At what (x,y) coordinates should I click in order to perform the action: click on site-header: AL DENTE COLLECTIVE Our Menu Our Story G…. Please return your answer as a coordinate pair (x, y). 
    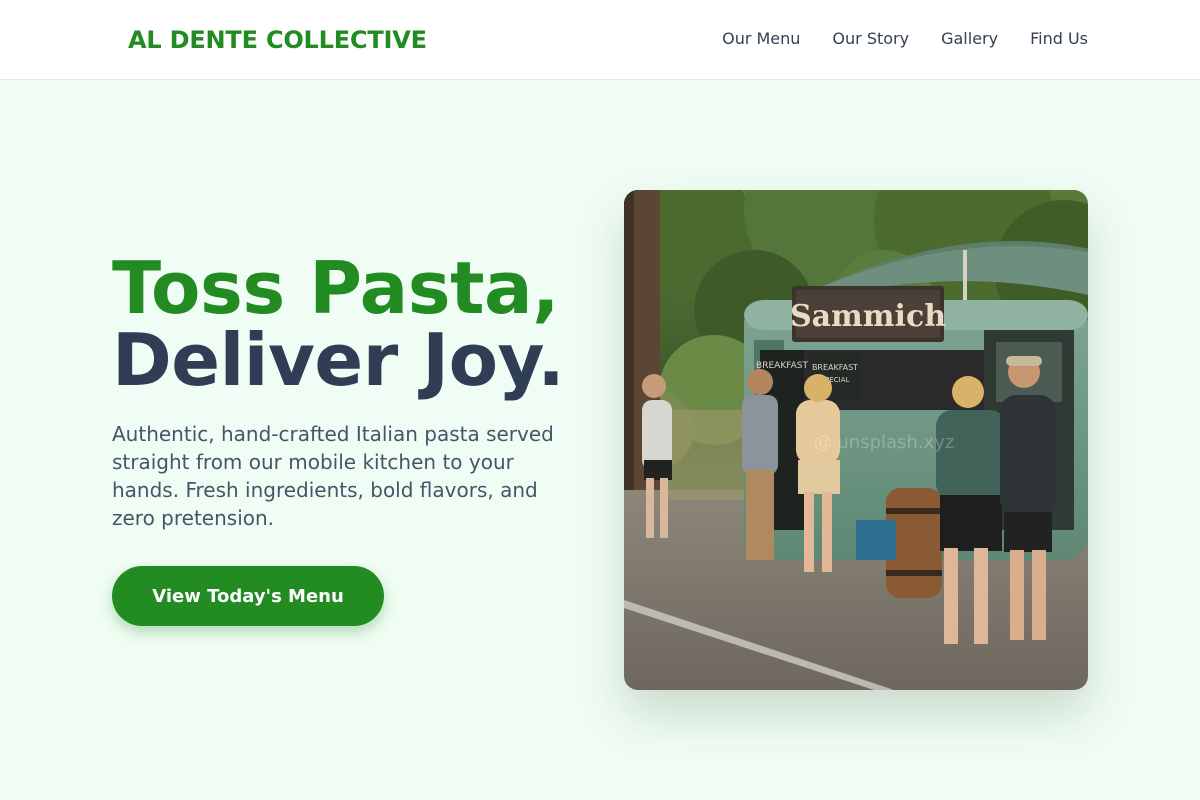
    Looking at the image, I should click on (600, 40).